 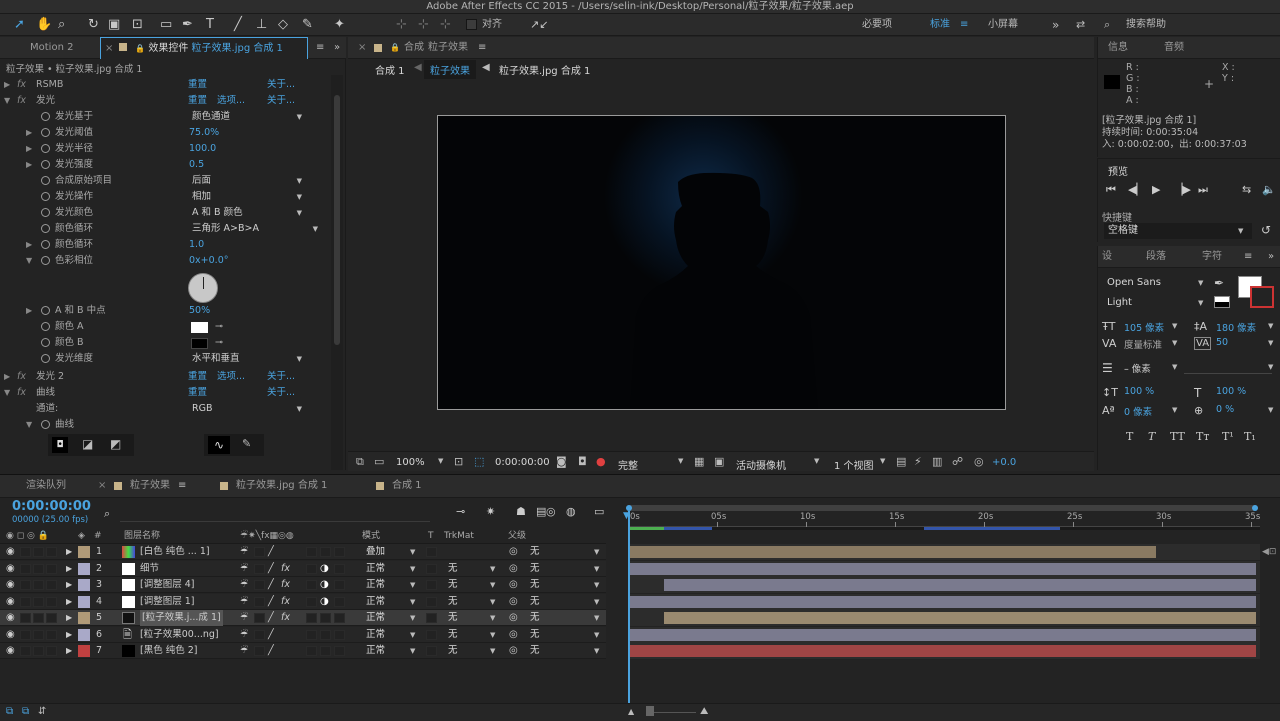 What do you see at coordinates (199, 311) in the screenshot?
I see `ab-midpoint-value: 50%` at bounding box center [199, 311].